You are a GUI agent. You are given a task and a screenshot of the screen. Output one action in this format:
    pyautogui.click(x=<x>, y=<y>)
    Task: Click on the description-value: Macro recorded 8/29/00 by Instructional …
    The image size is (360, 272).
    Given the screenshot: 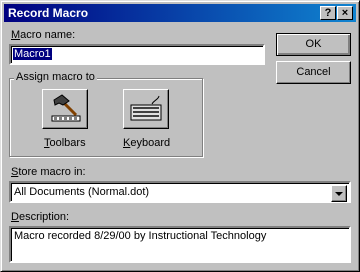 What is the action you would take?
    pyautogui.click(x=140, y=236)
    